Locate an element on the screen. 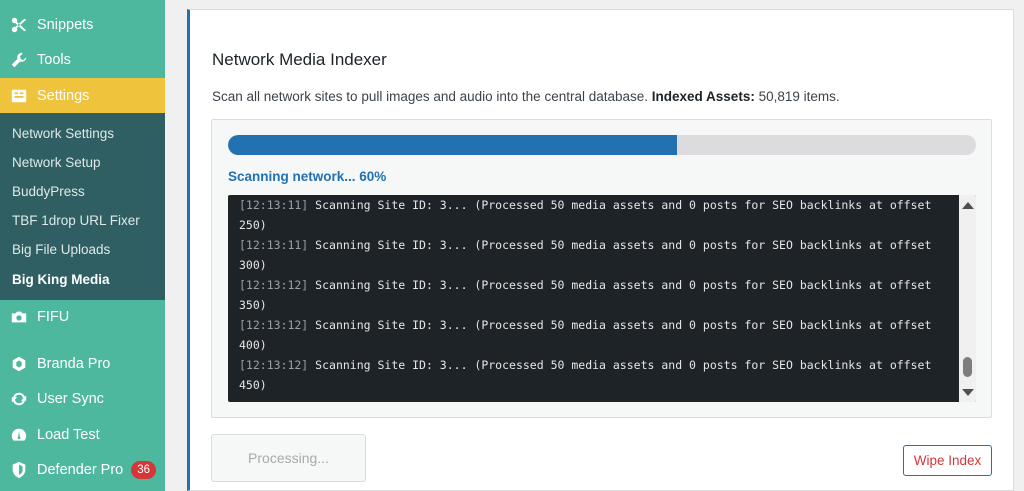 This screenshot has height=491, width=1024. gauge-icon is located at coordinates (19, 435).